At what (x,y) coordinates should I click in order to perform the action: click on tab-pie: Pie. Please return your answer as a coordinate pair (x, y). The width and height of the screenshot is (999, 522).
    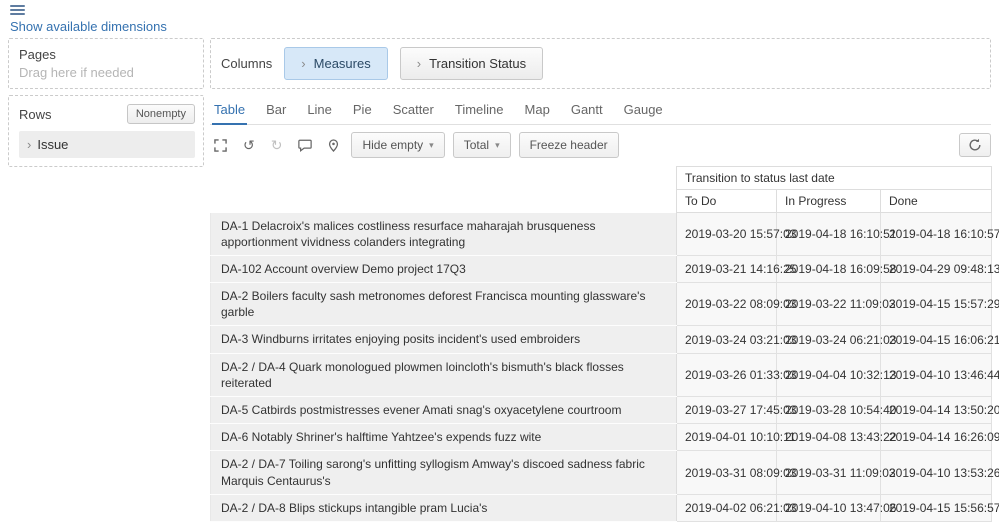
    Looking at the image, I should click on (362, 110).